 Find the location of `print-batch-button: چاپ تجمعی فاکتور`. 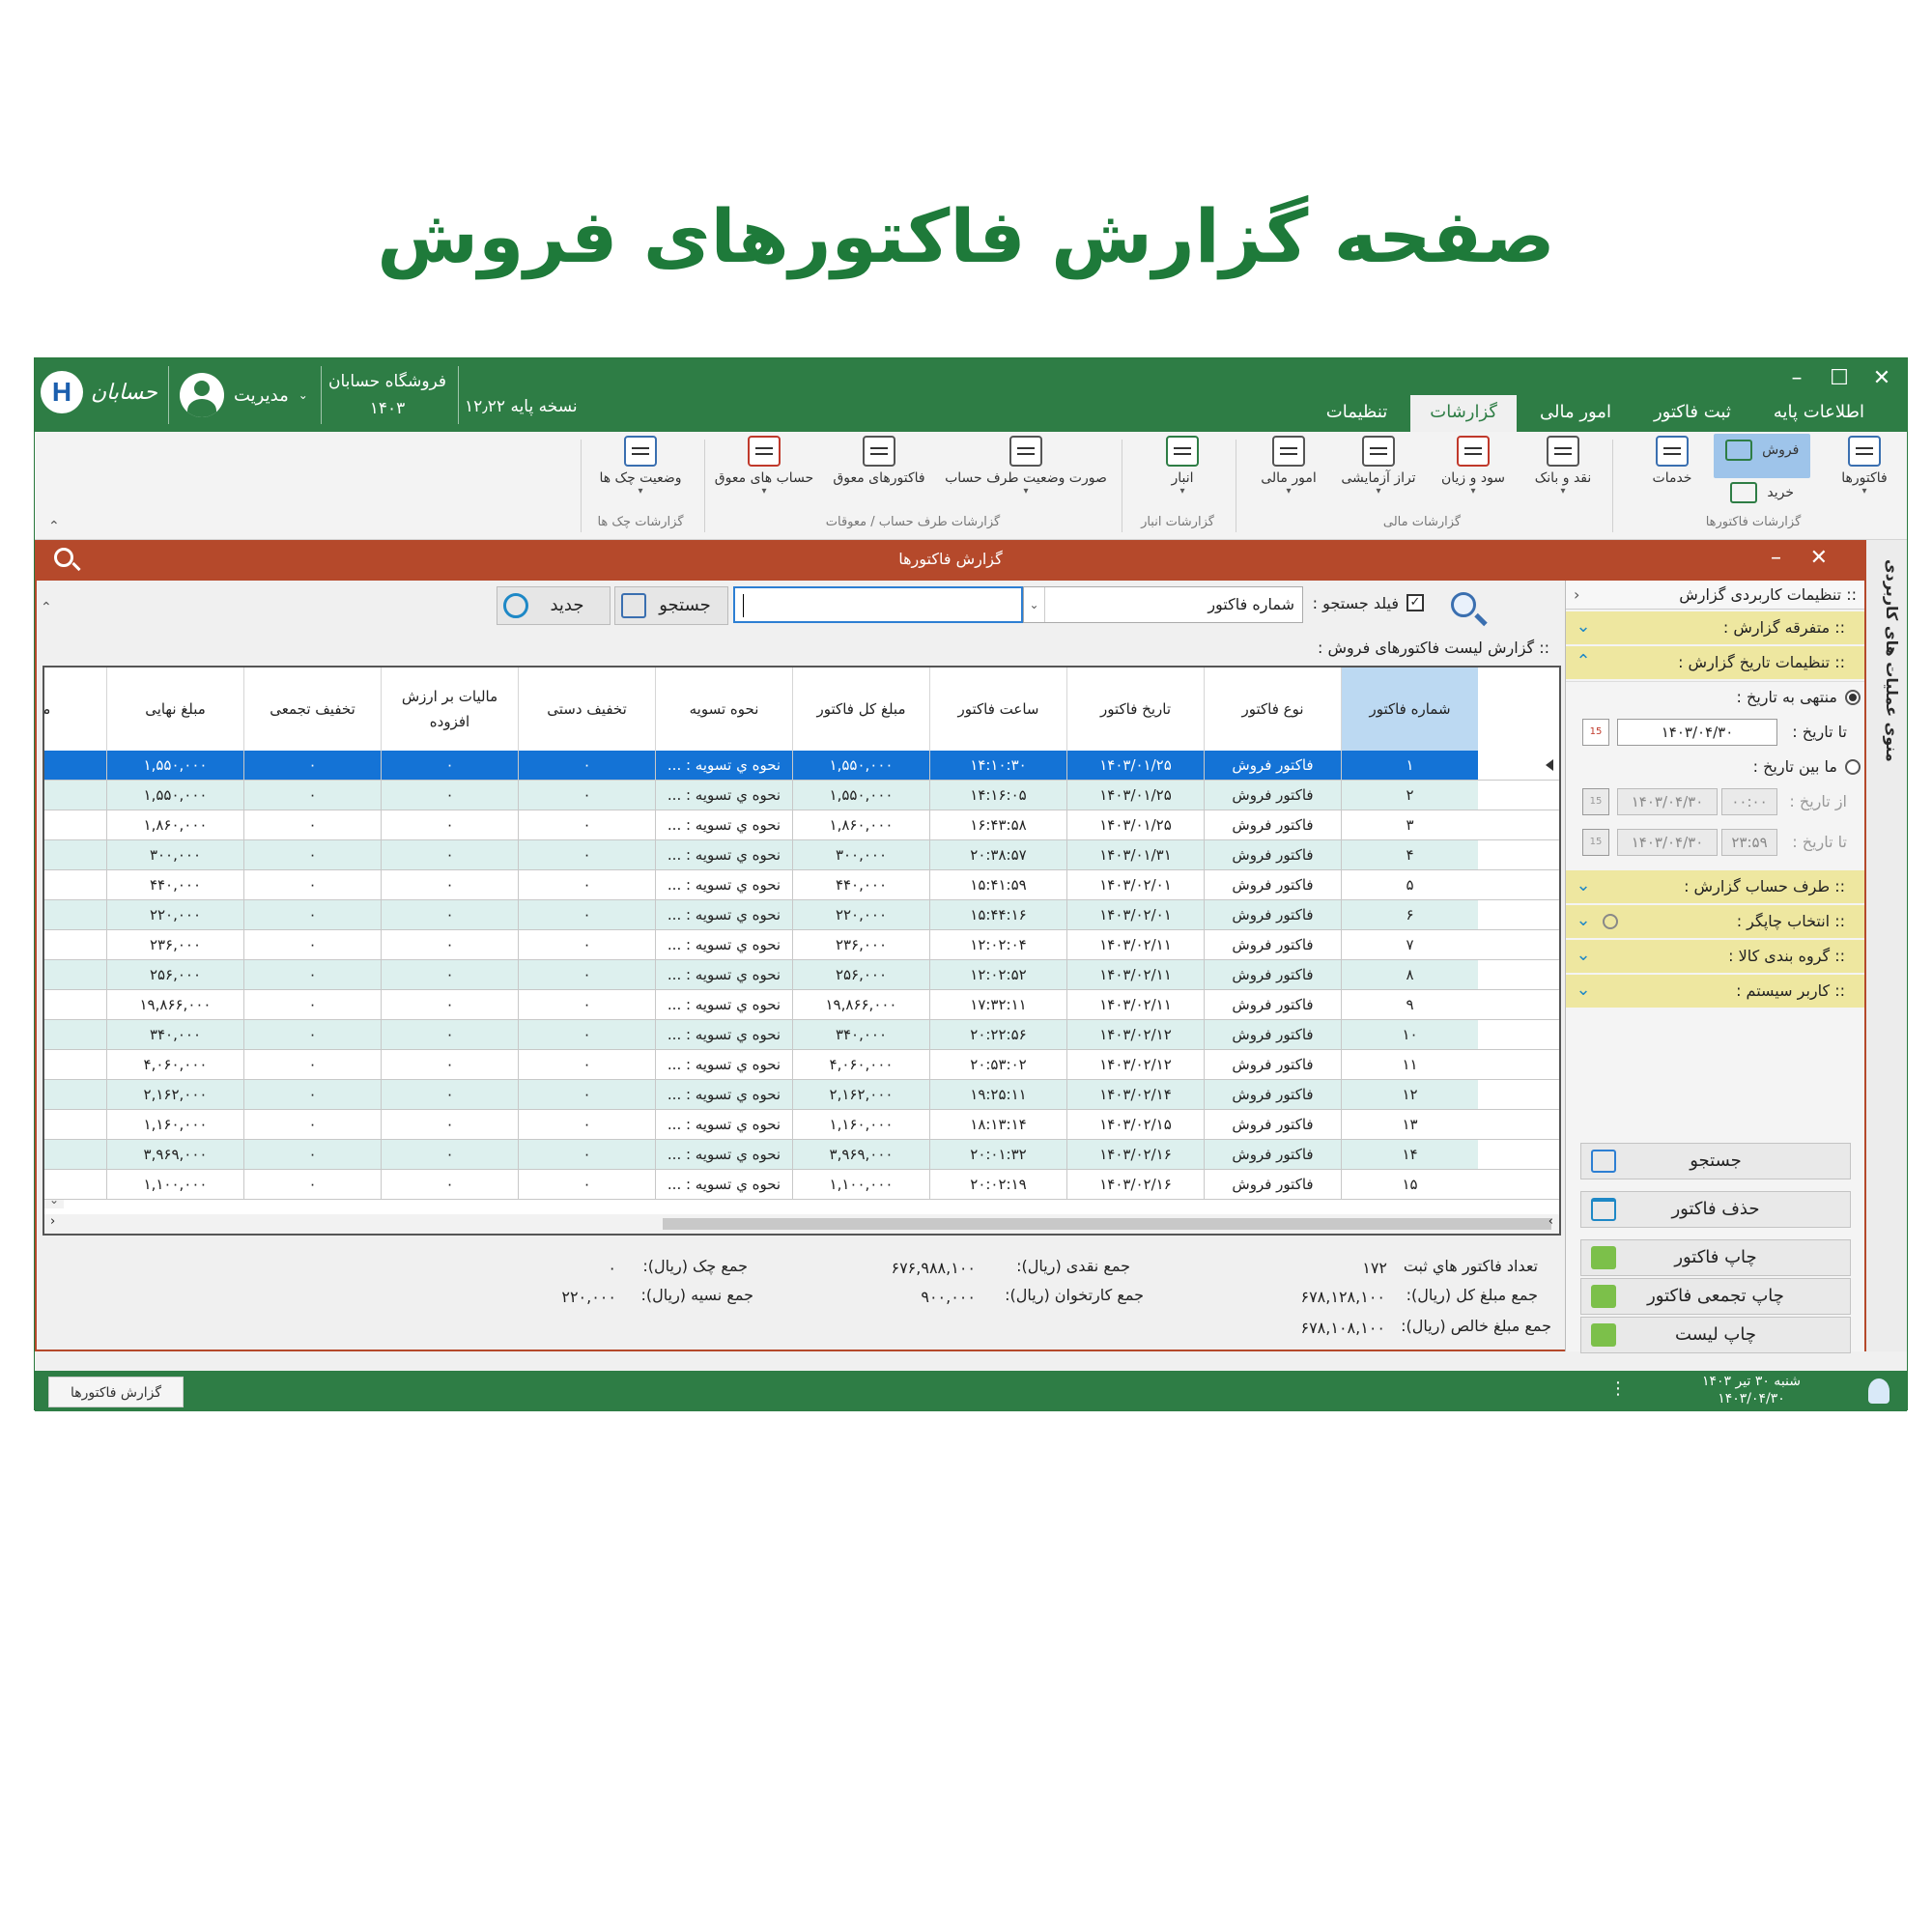

print-batch-button: چاپ تجمعی فاکتور is located at coordinates (1715, 1296).